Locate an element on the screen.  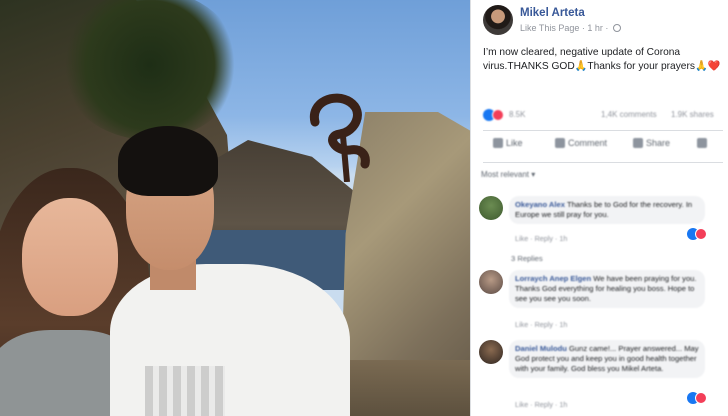
view-replies-link: 3 Replies is located at coordinates (527, 258).